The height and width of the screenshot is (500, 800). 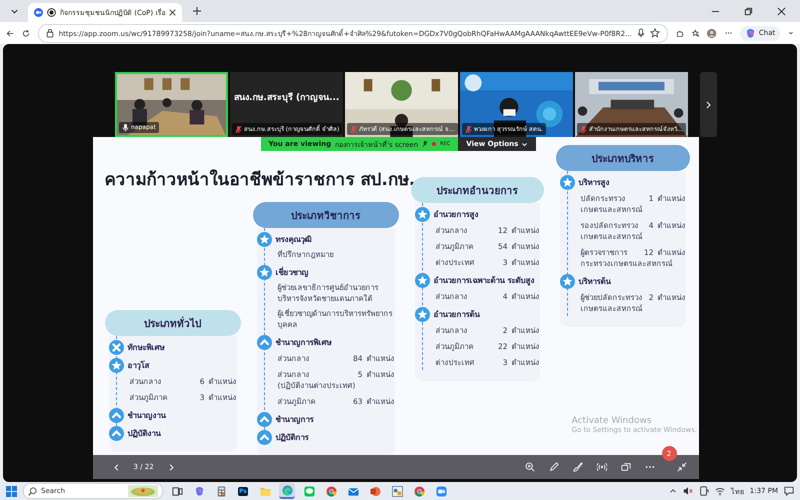 I want to click on zoom-in-icon, so click(x=529, y=467).